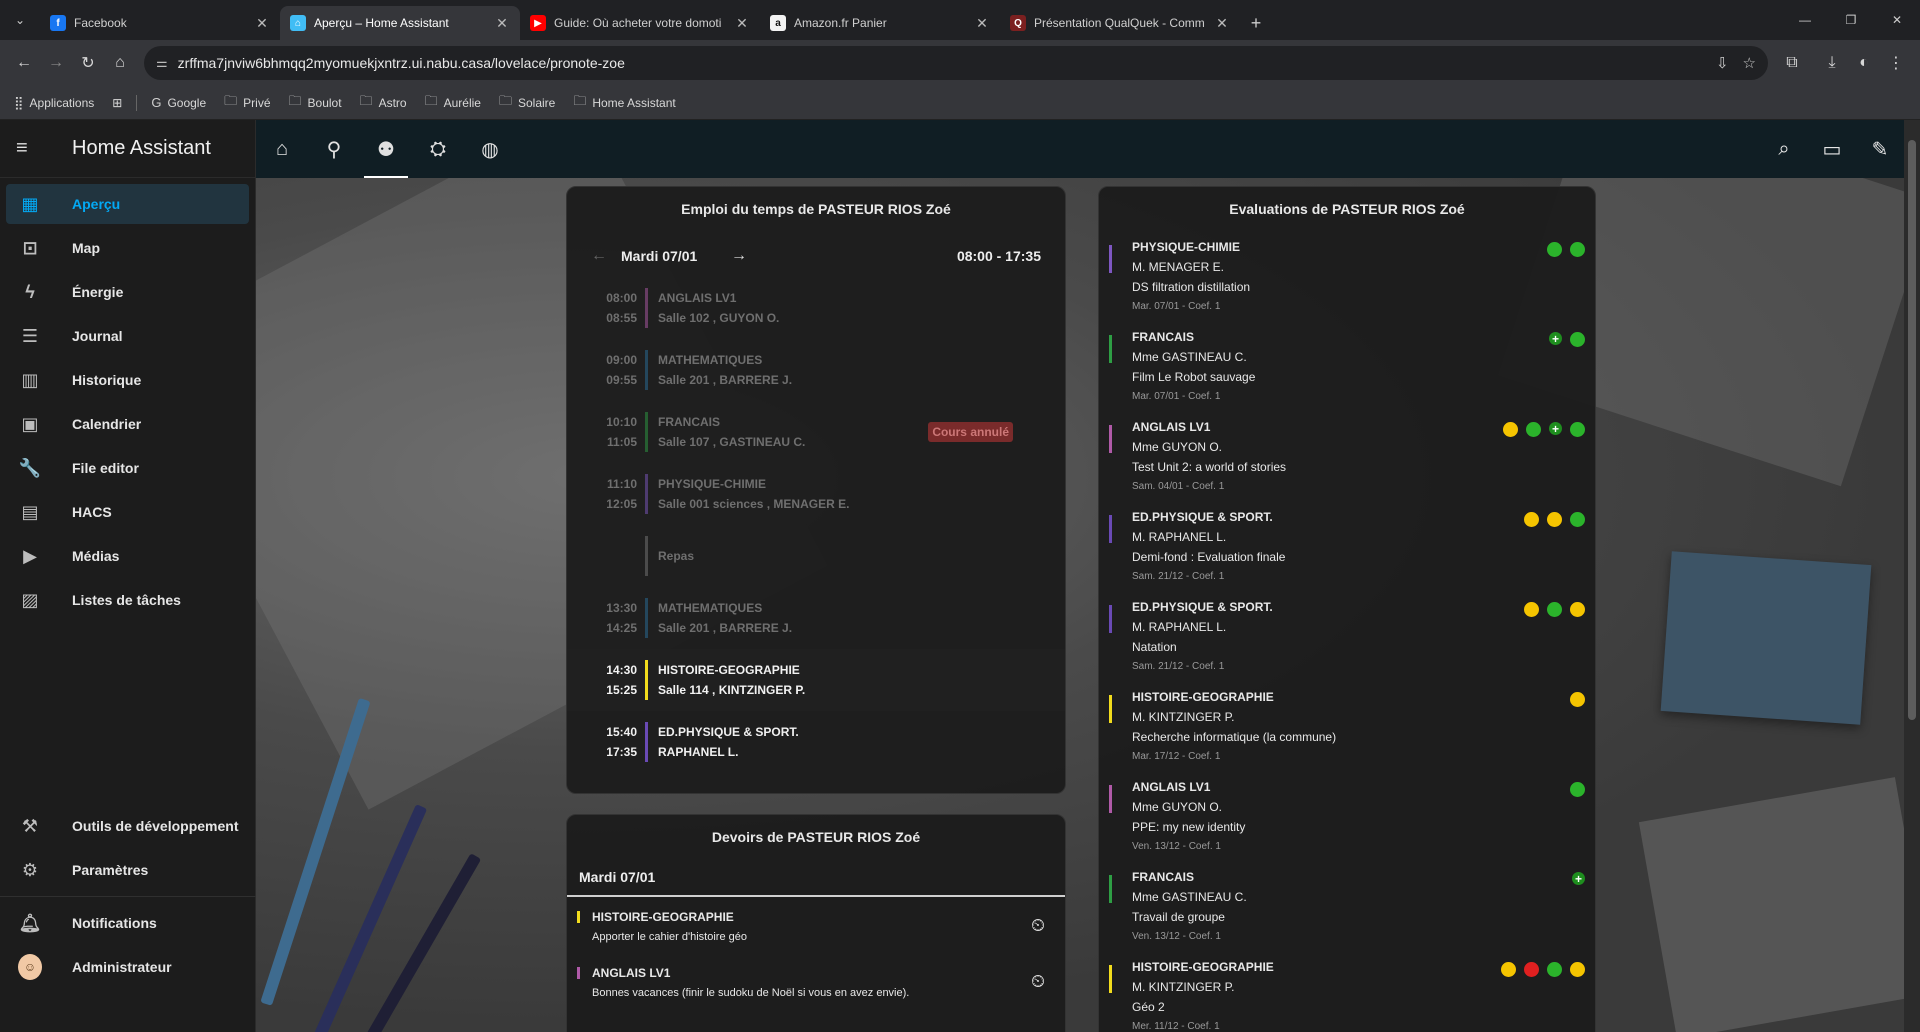  Describe the element at coordinates (1792, 63) in the screenshot. I see `extensions-icon: ⧉` at that location.